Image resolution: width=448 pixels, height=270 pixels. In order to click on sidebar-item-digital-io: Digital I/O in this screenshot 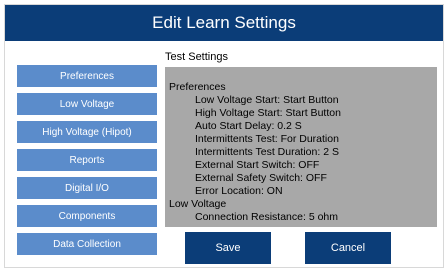, I will do `click(87, 188)`.